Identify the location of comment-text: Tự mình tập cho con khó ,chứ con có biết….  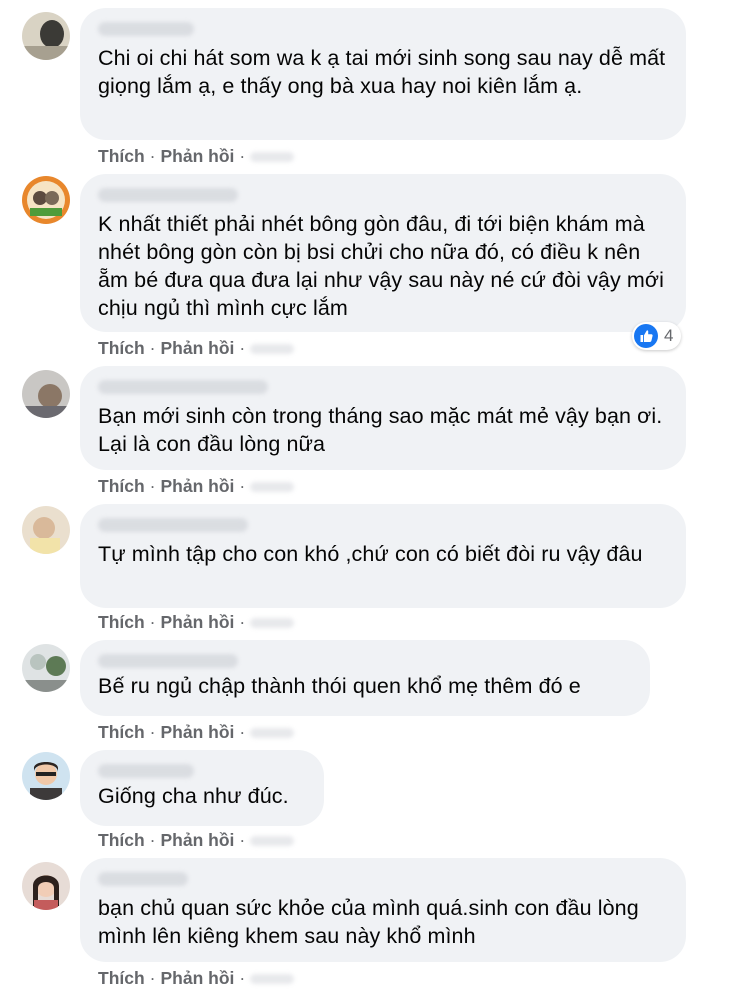
(370, 554).